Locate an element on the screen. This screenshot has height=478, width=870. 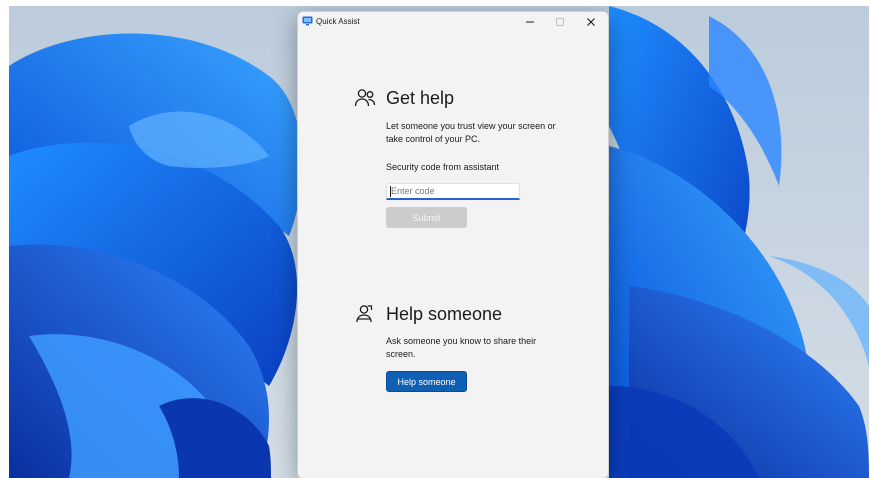
security-code-input is located at coordinates (453, 191).